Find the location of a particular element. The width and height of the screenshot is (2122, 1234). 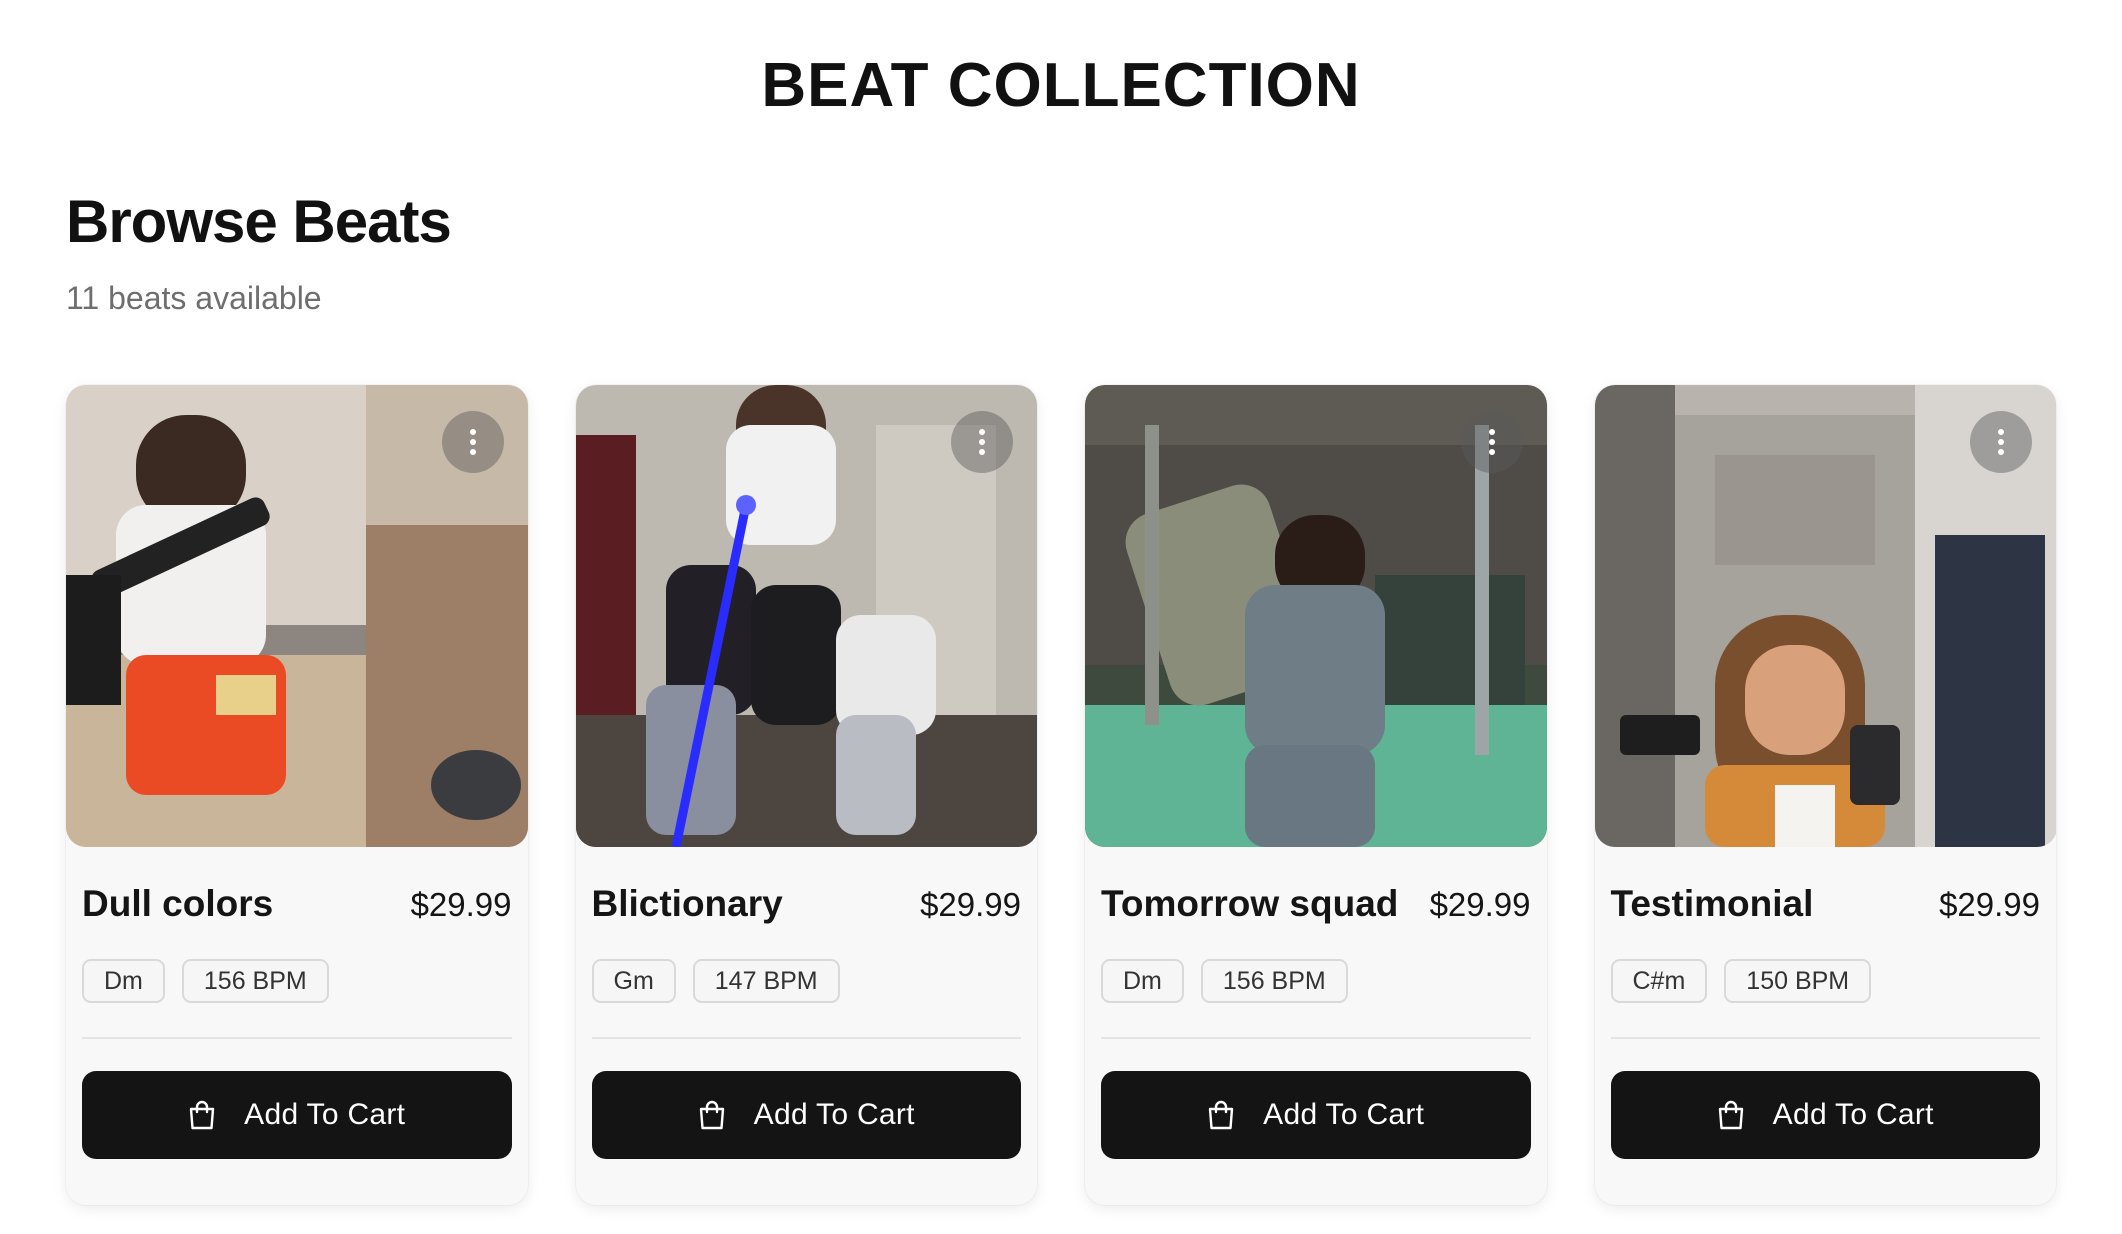

beat-title: Tomorrow squad is located at coordinates (1249, 904).